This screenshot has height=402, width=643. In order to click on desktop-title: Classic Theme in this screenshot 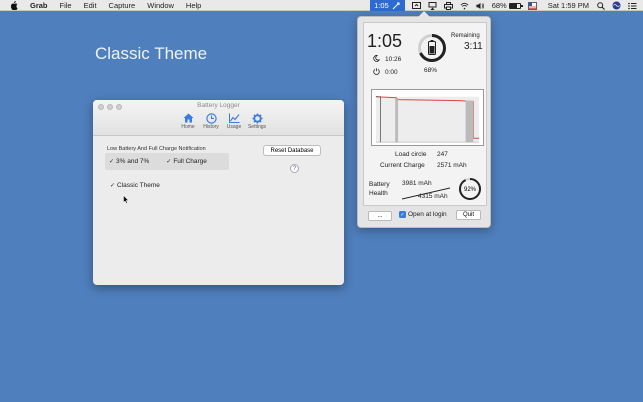, I will do `click(151, 53)`.